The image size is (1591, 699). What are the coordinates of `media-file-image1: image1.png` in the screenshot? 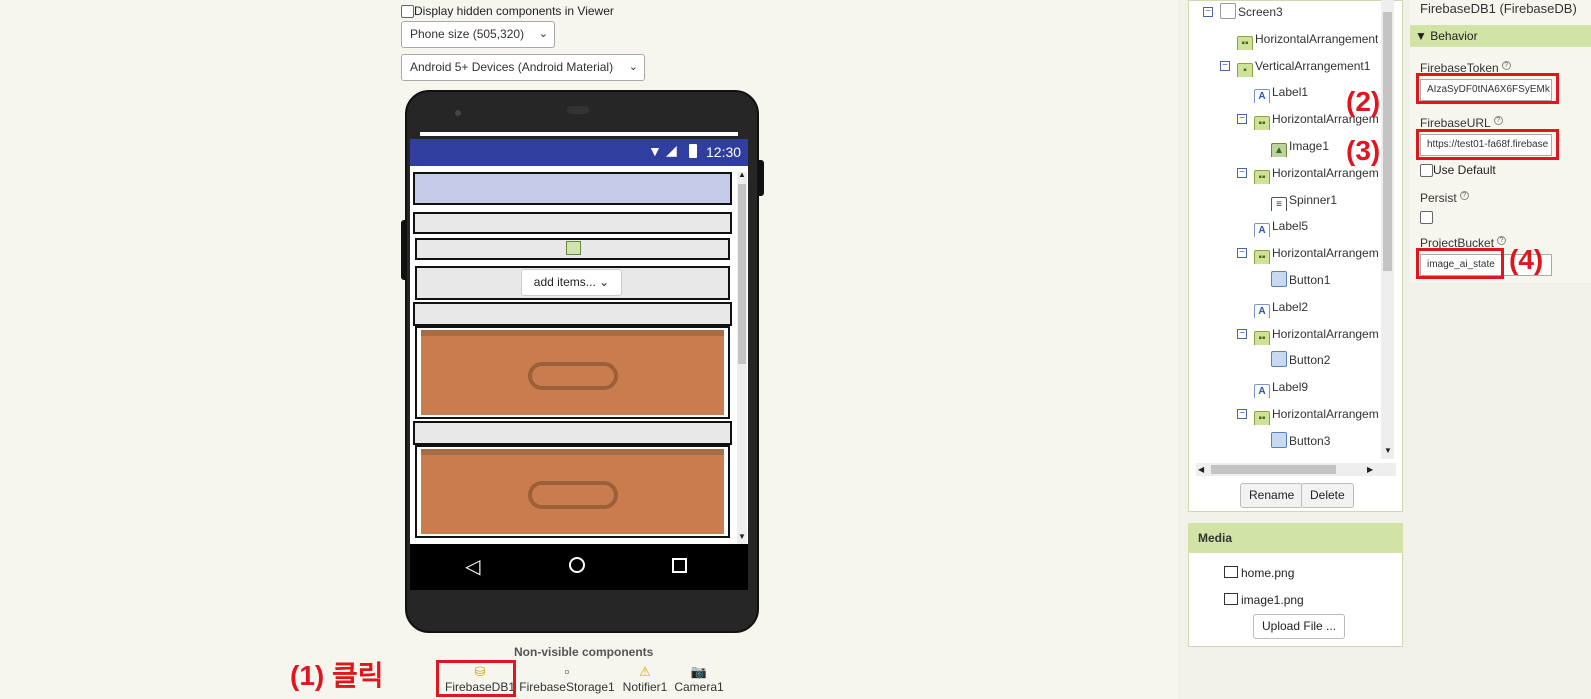 It's located at (1264, 600).